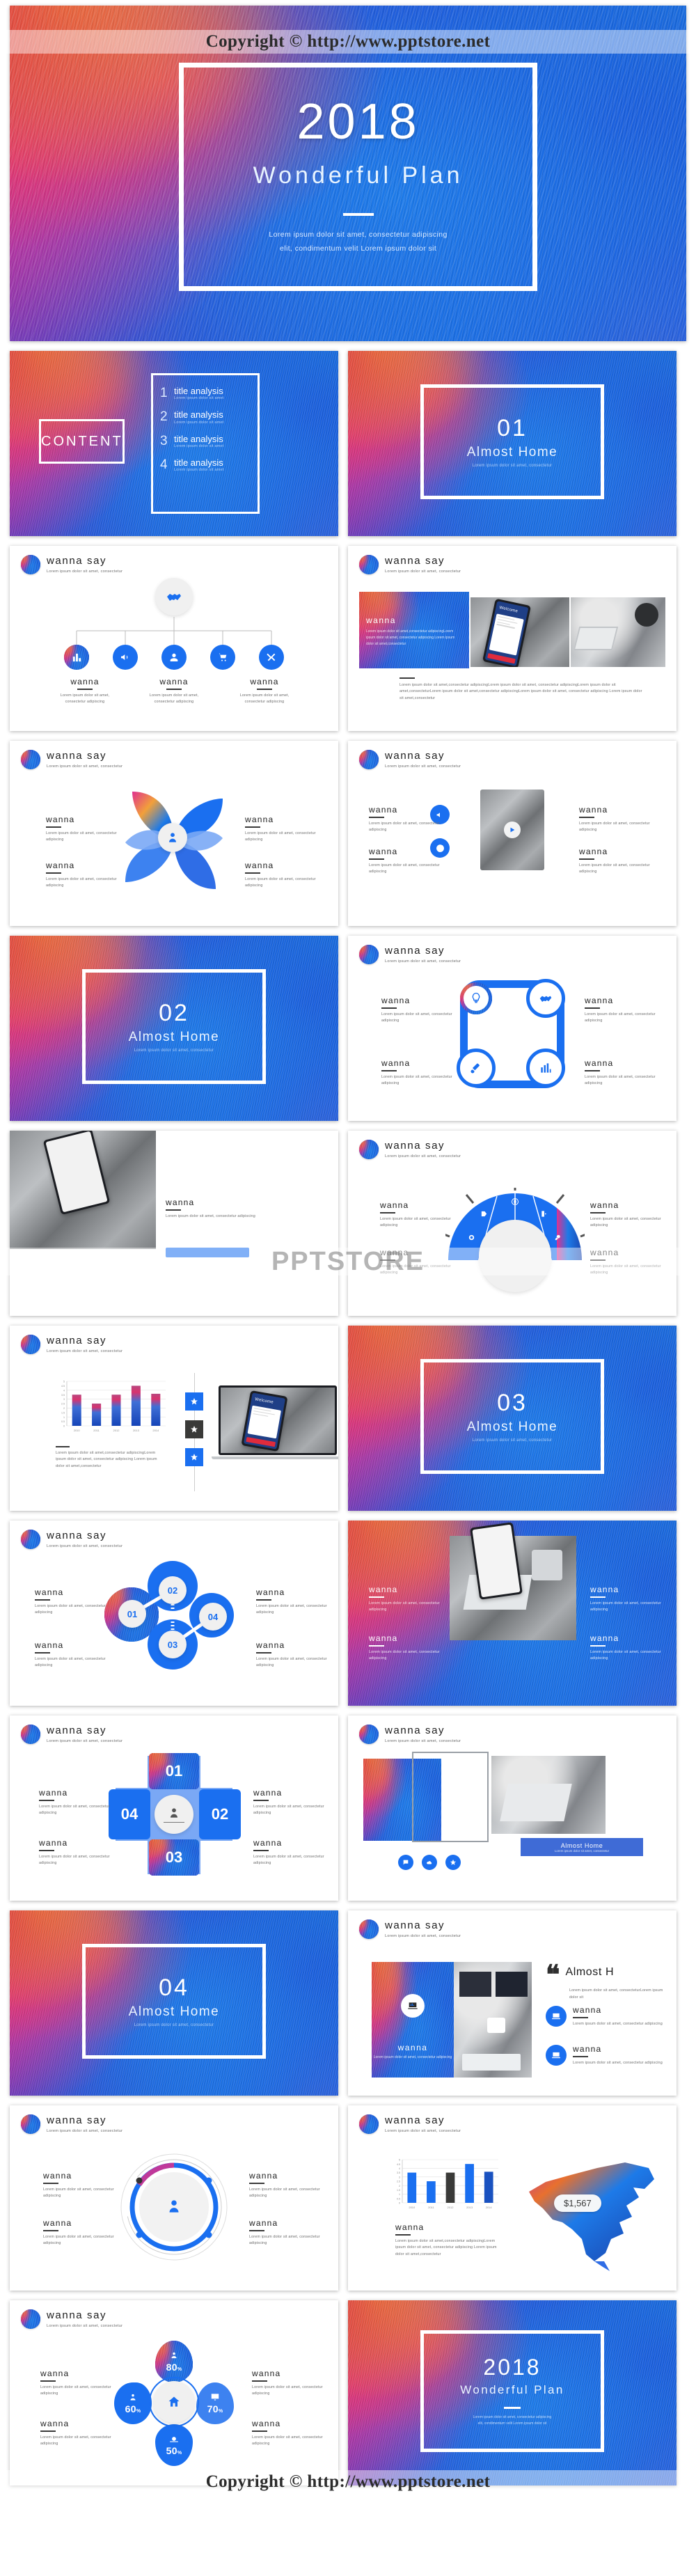 Image resolution: width=696 pixels, height=2576 pixels. Describe the element at coordinates (215, 2403) in the screenshot. I see `percent-bubble-right: 70%` at that location.